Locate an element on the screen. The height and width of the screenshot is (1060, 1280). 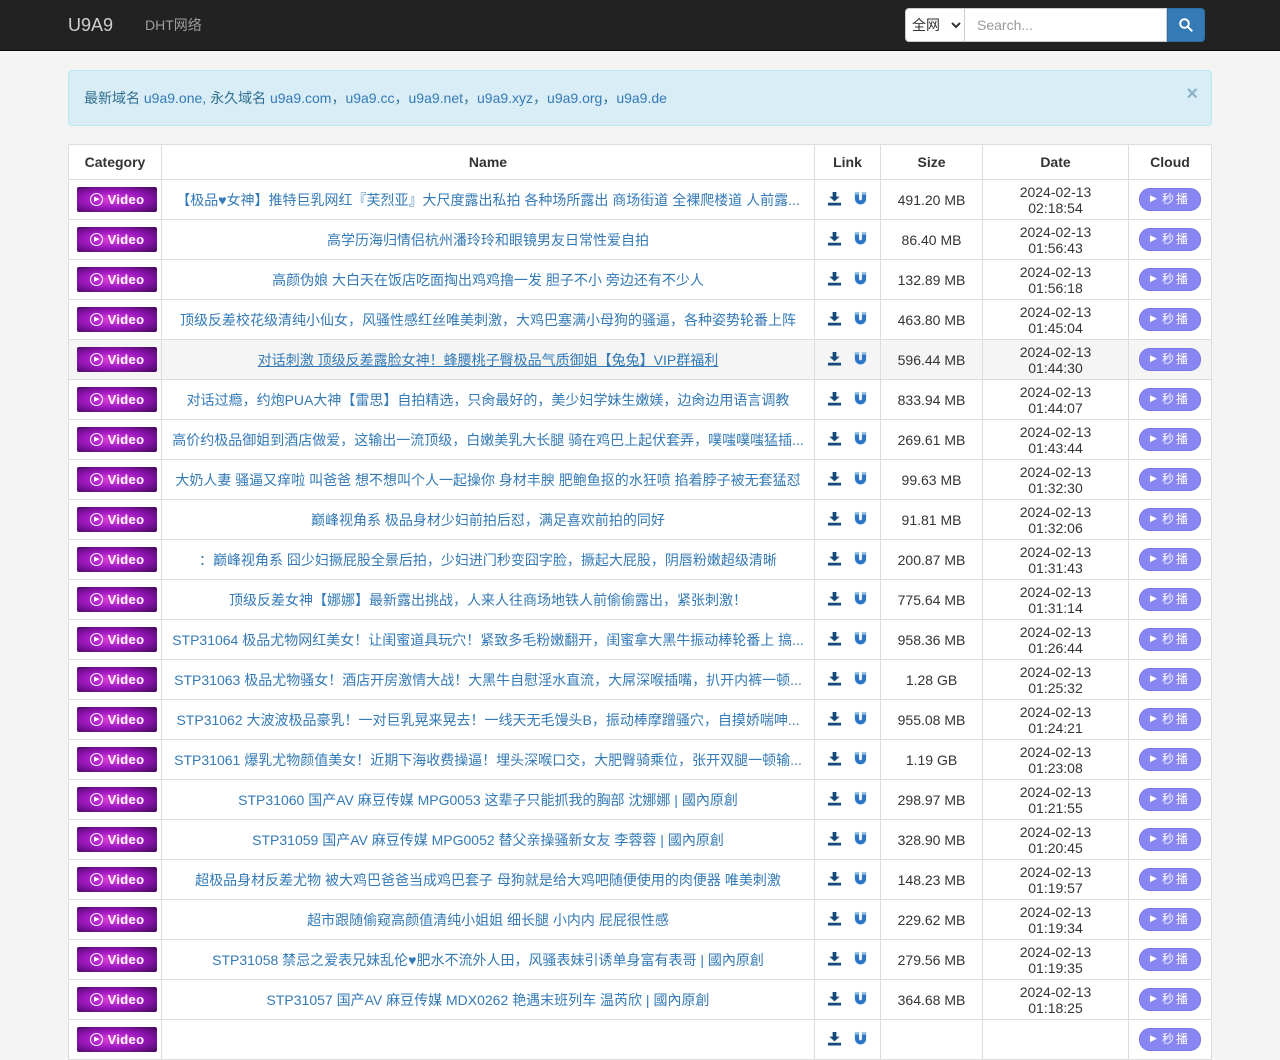
notice-close-icon: × is located at coordinates (1192, 94).